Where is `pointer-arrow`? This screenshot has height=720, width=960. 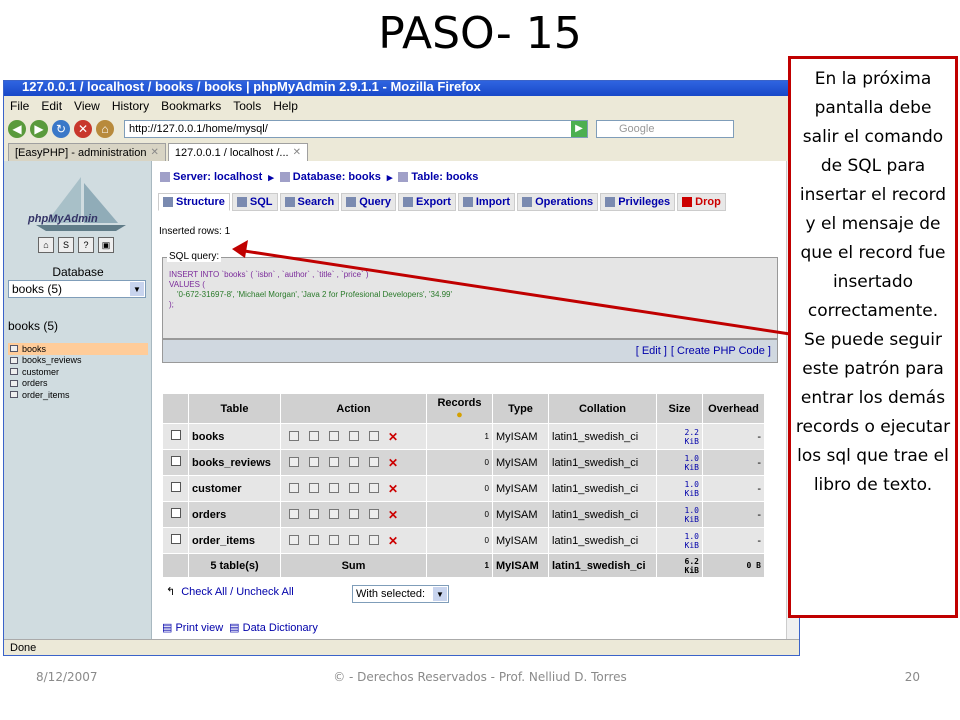 pointer-arrow is located at coordinates (511, 288).